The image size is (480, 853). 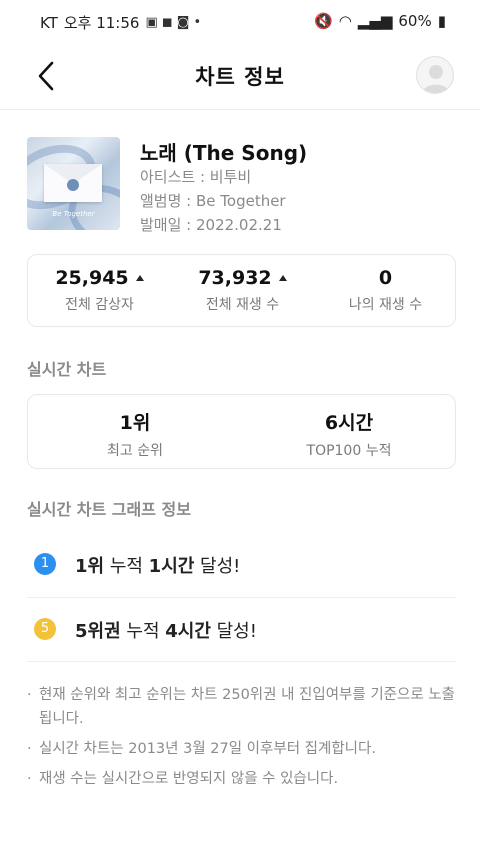 I want to click on page-title: 차트 정보, so click(x=240, y=77).